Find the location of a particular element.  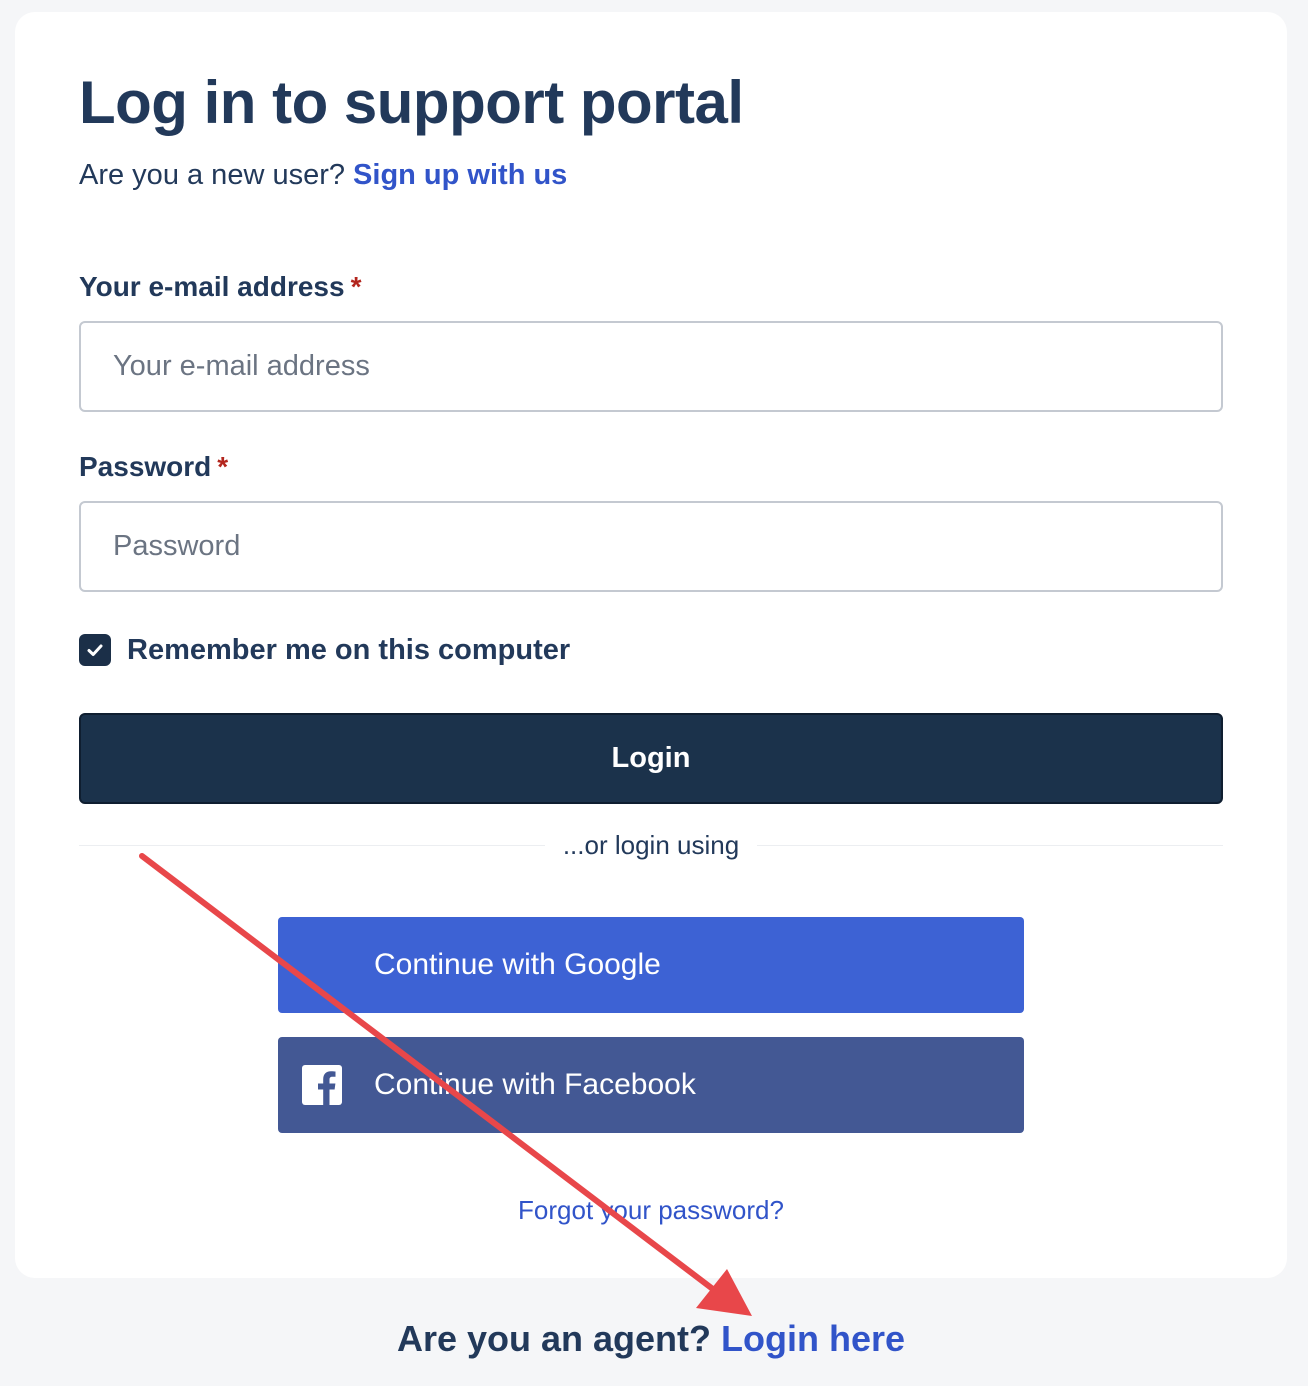

google-login-button: Continue with Google is located at coordinates (651, 965).